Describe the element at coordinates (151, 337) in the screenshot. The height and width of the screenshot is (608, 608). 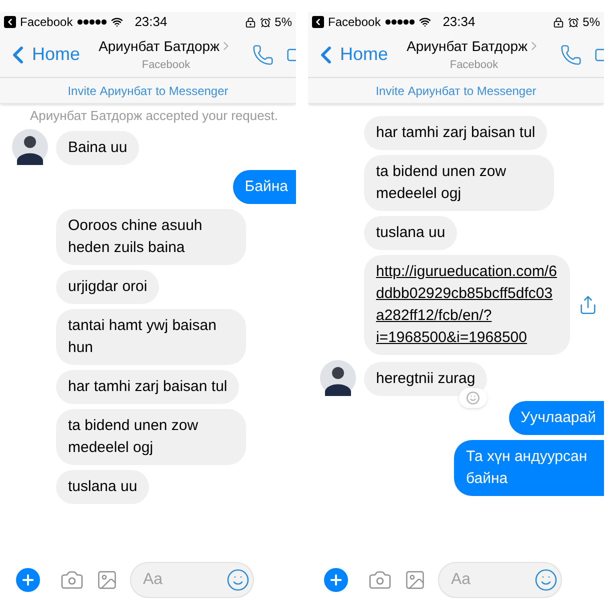
I see `incoming-message: tantai hamt ywj baisan hun` at that location.